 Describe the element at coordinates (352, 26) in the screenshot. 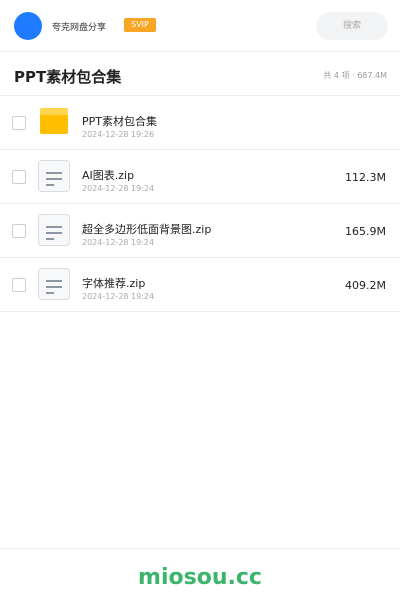

I see `search-input: 搜索` at that location.